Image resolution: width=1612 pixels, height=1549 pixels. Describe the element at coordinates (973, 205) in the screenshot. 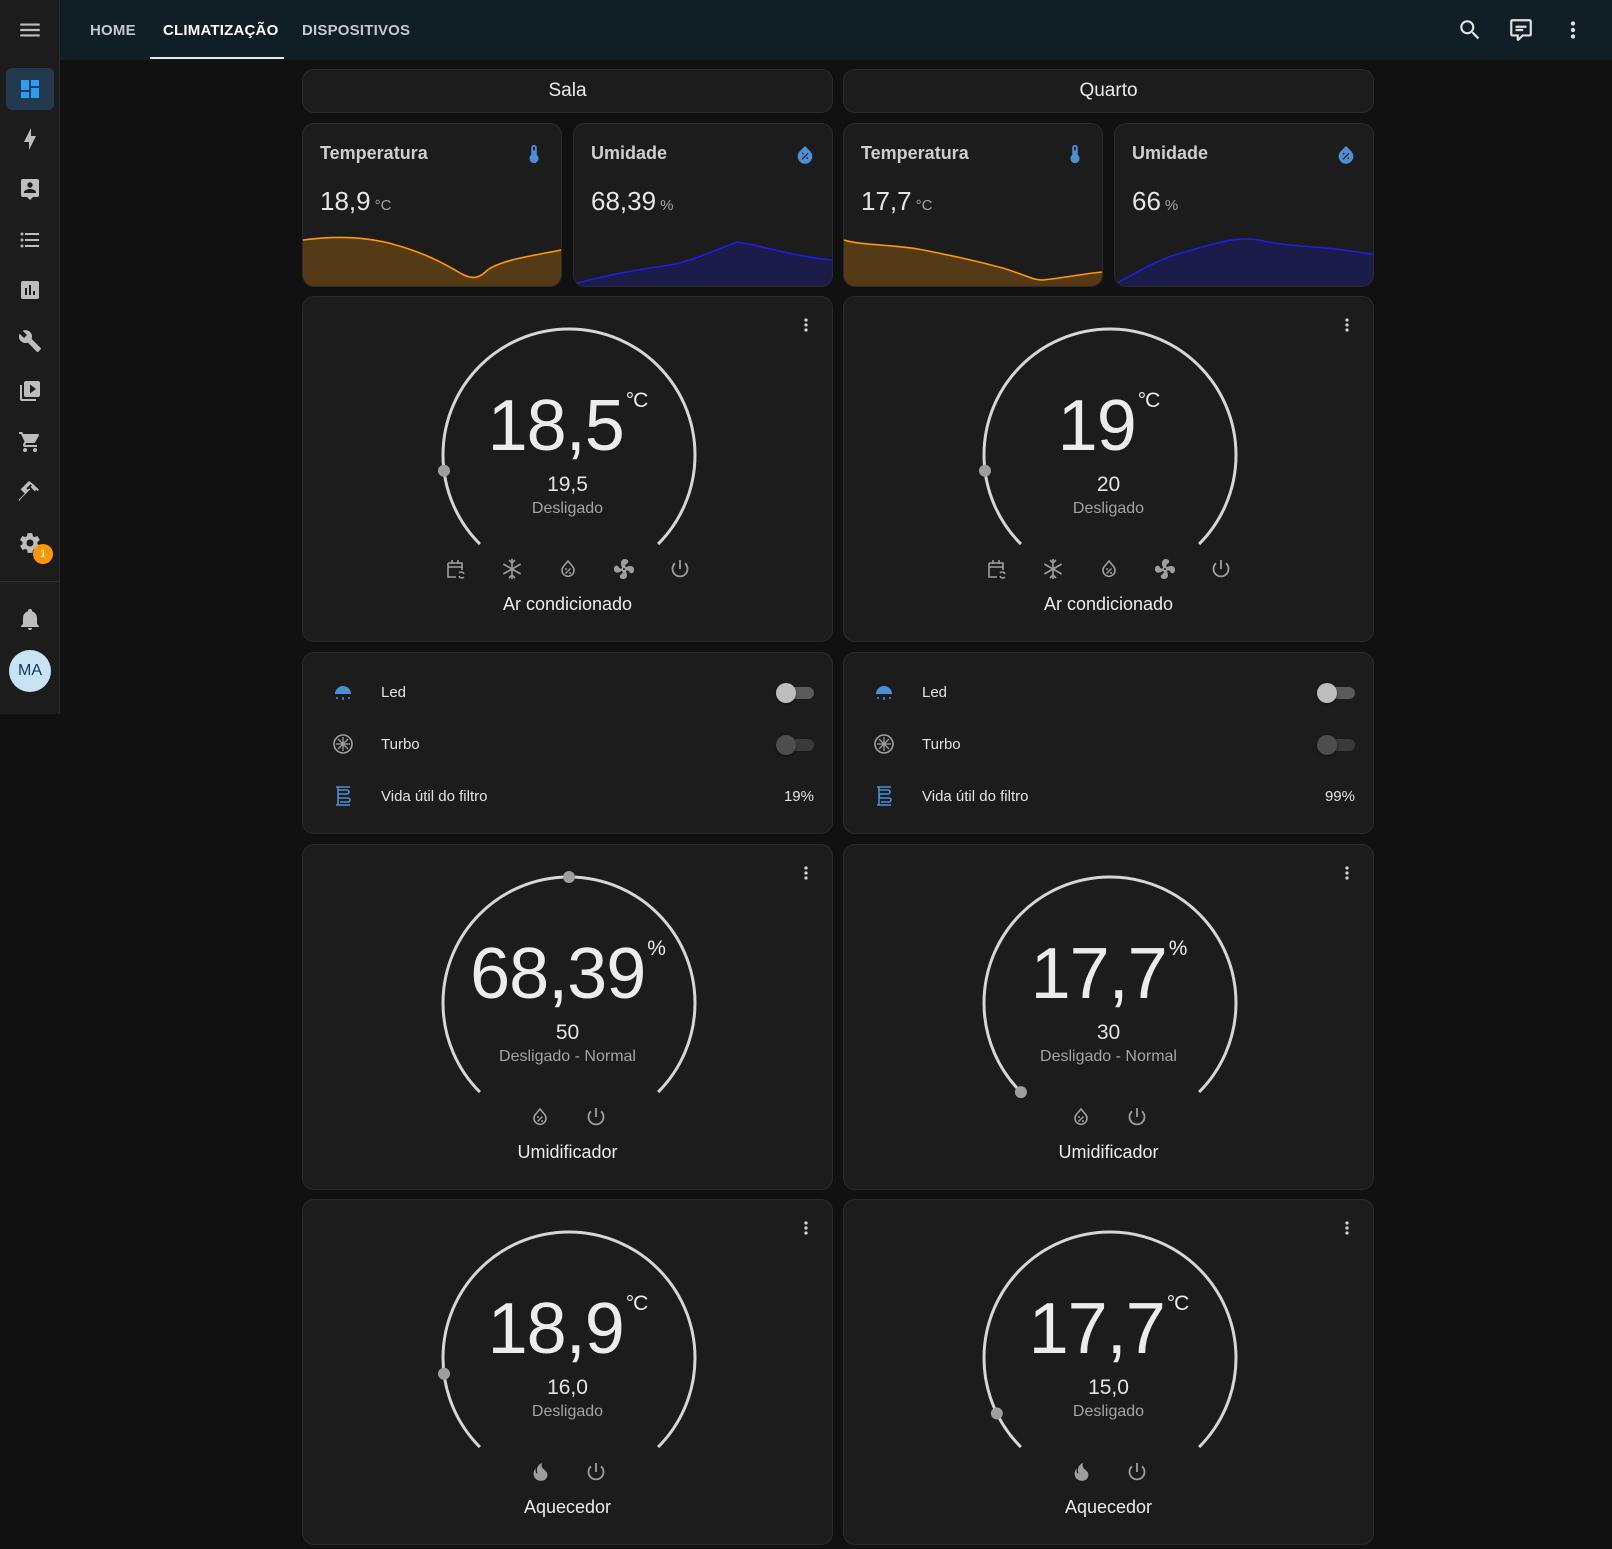

I see `sensor-card-quarto-temperature: Temperatura 17,7 °C` at that location.